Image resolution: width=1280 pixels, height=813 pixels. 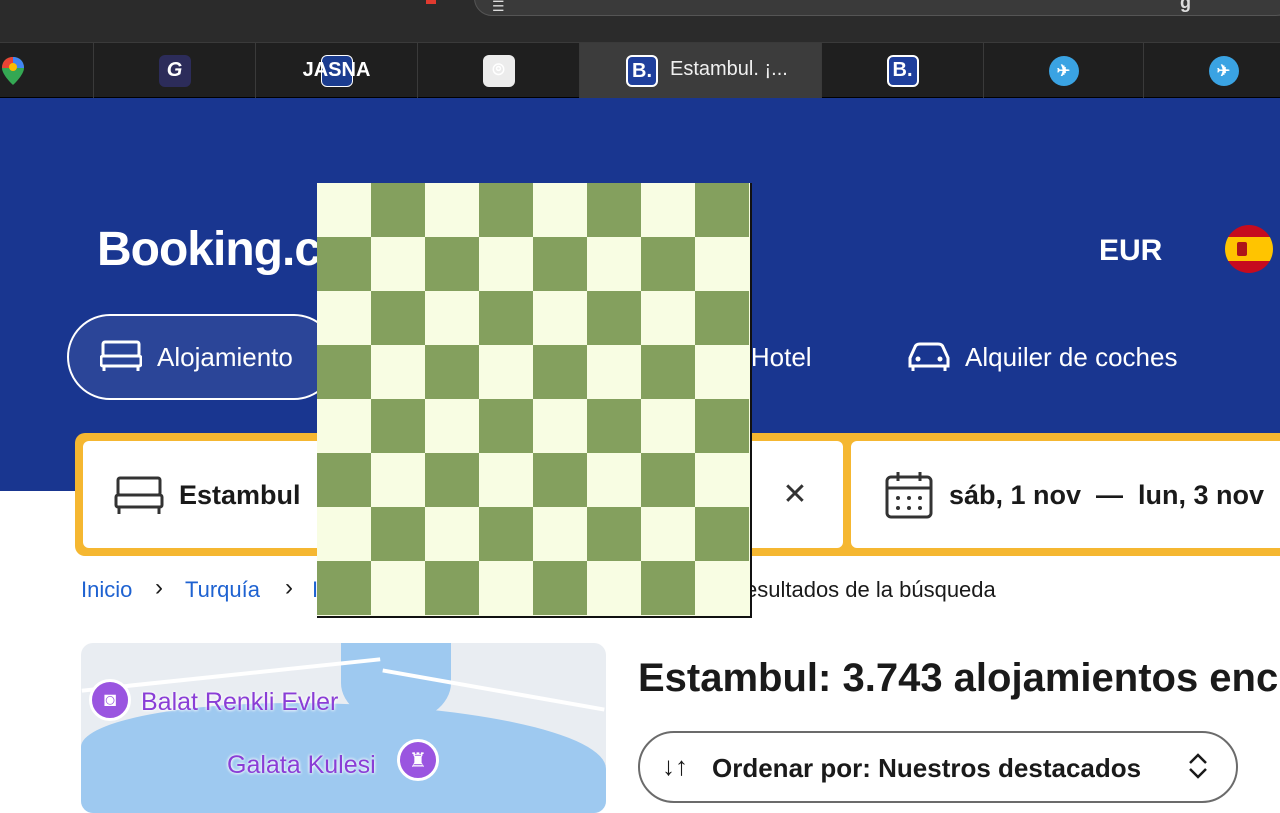 I want to click on tab-g: G, so click(x=175, y=70).